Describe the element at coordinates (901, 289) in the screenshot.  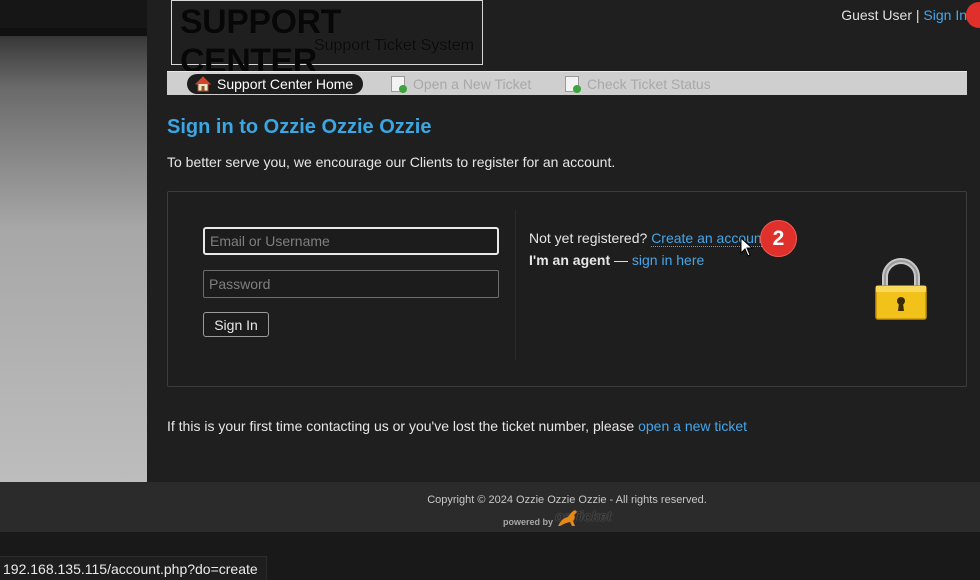
I see `lock-icon` at that location.